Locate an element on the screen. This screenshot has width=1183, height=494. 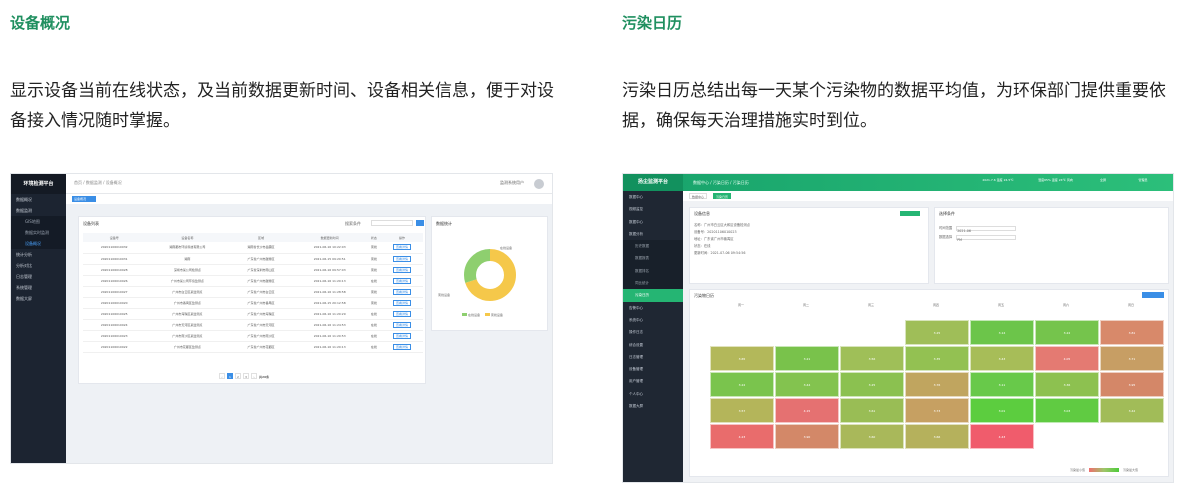
next-page-button: › is located at coordinates (254, 376).